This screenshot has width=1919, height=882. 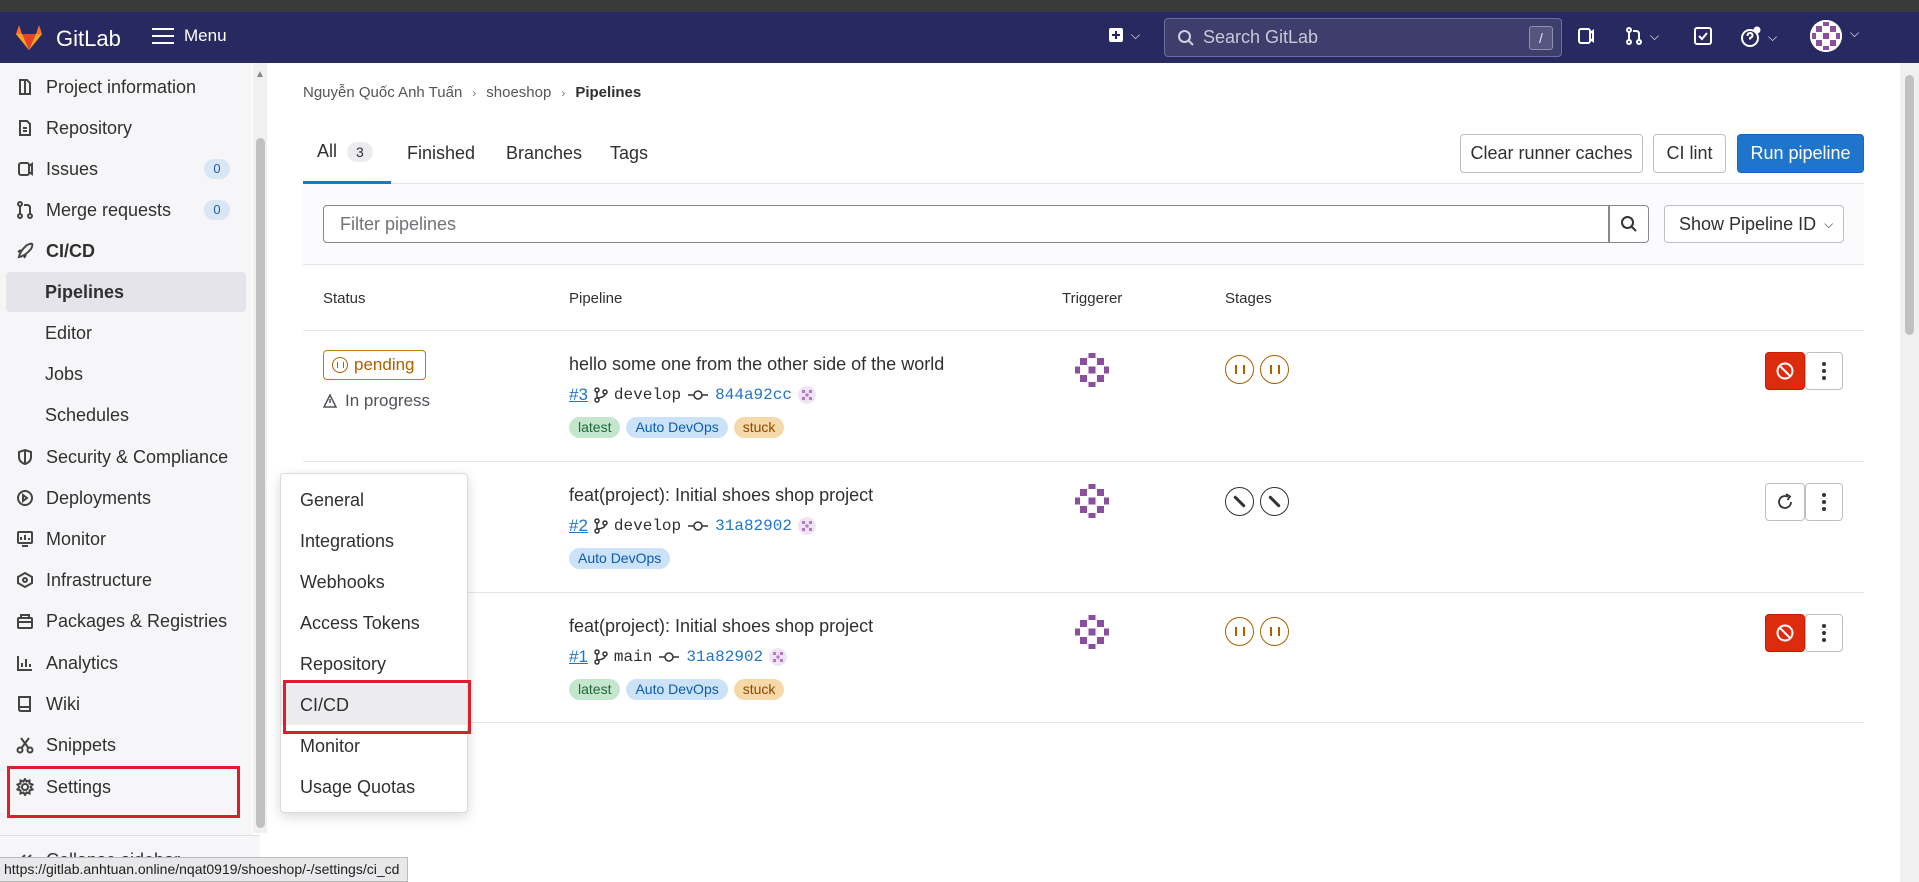 What do you see at coordinates (374, 541) in the screenshot?
I see `settings-menu-integrations: Integrations` at bounding box center [374, 541].